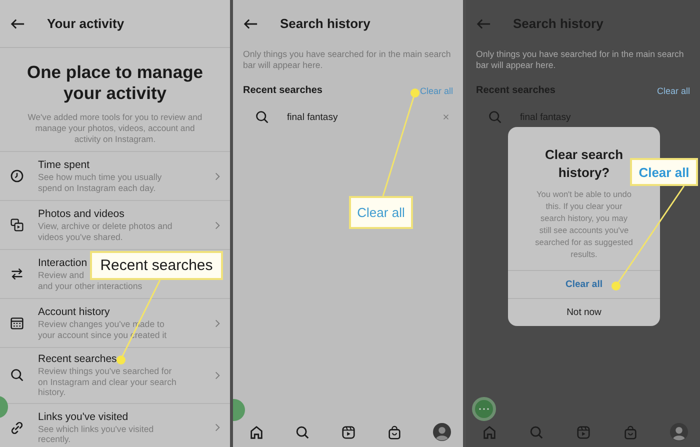  Describe the element at coordinates (282, 90) in the screenshot. I see `section-heading: Recent searches` at that location.